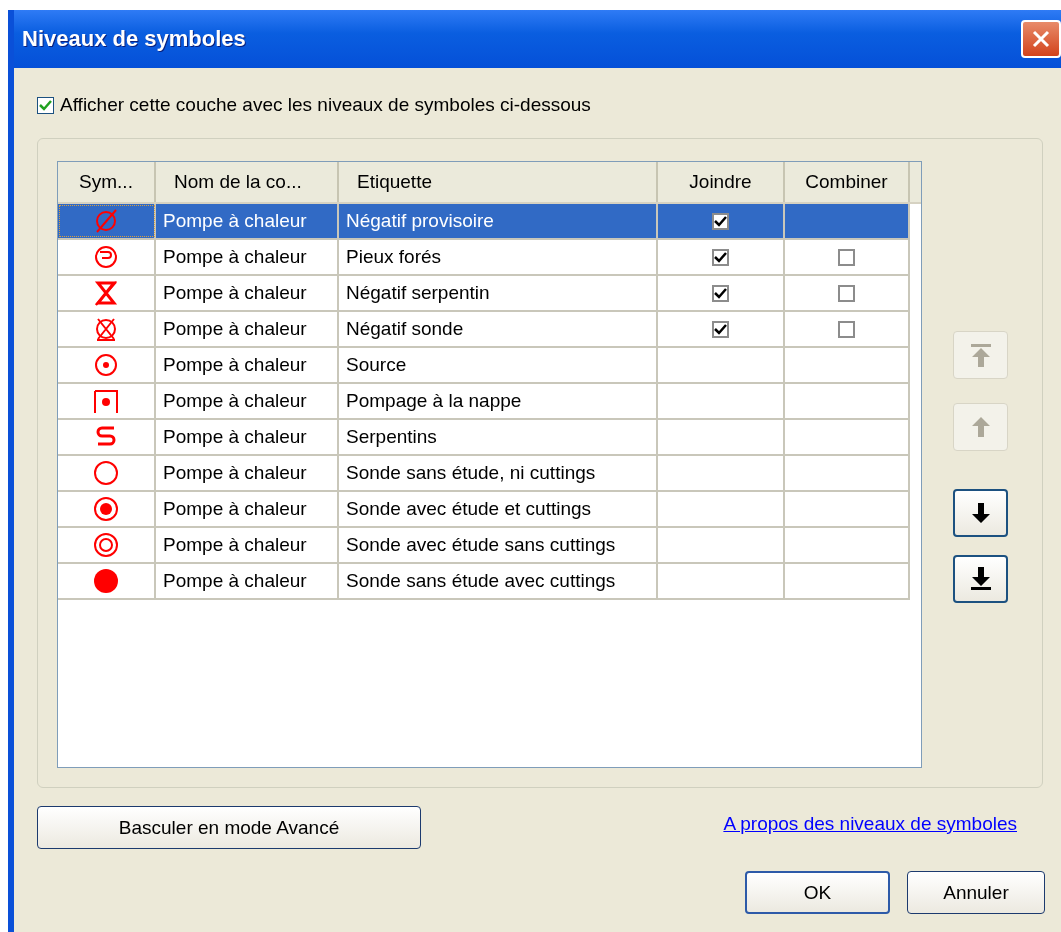  I want to click on help-link: A propos des niveaux de symboles, so click(870, 823).